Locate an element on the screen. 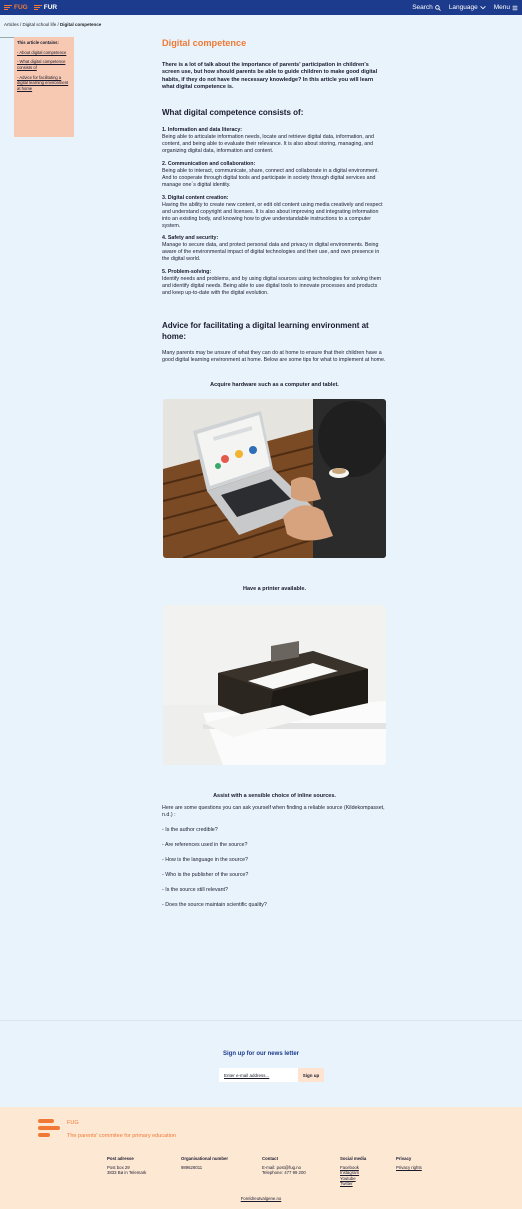 Image resolution: width=522 pixels, height=1209 pixels. search-icon is located at coordinates (437, 7).